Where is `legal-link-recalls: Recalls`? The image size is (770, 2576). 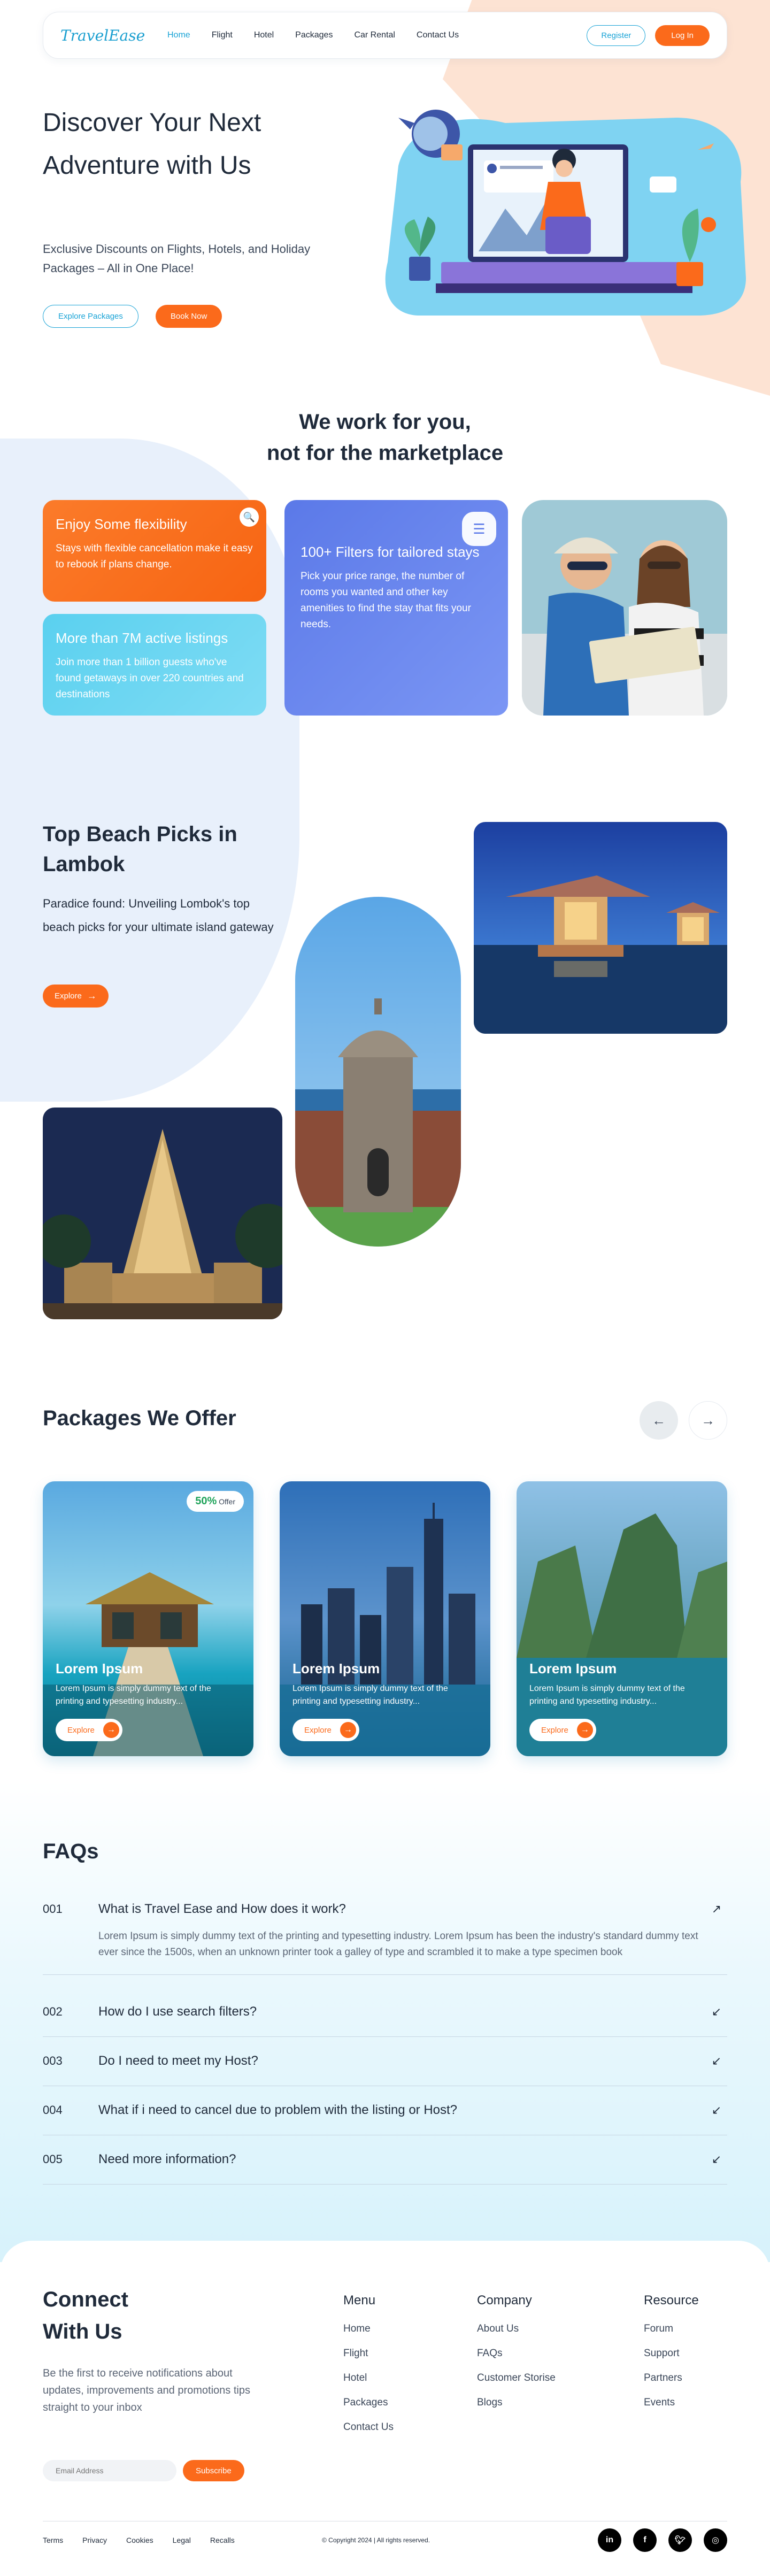
legal-link-recalls: Recalls is located at coordinates (222, 2540).